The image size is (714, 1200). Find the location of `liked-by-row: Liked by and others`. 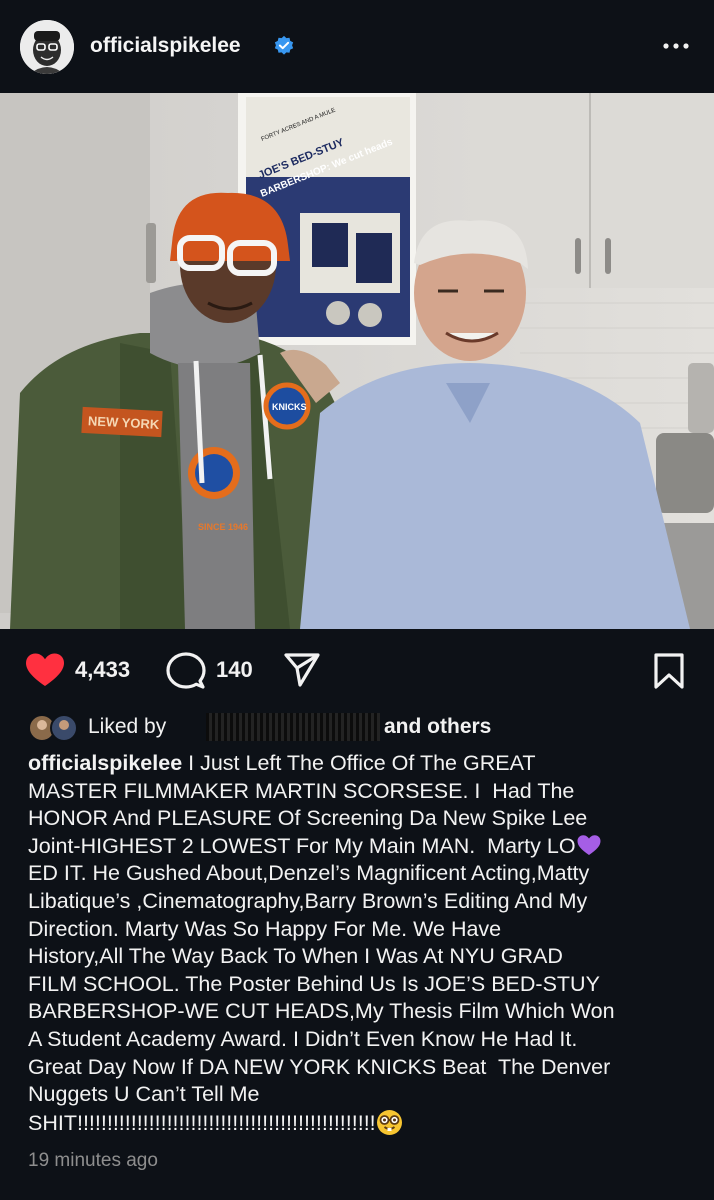

liked-by-row: Liked by and others is located at coordinates (358, 728).